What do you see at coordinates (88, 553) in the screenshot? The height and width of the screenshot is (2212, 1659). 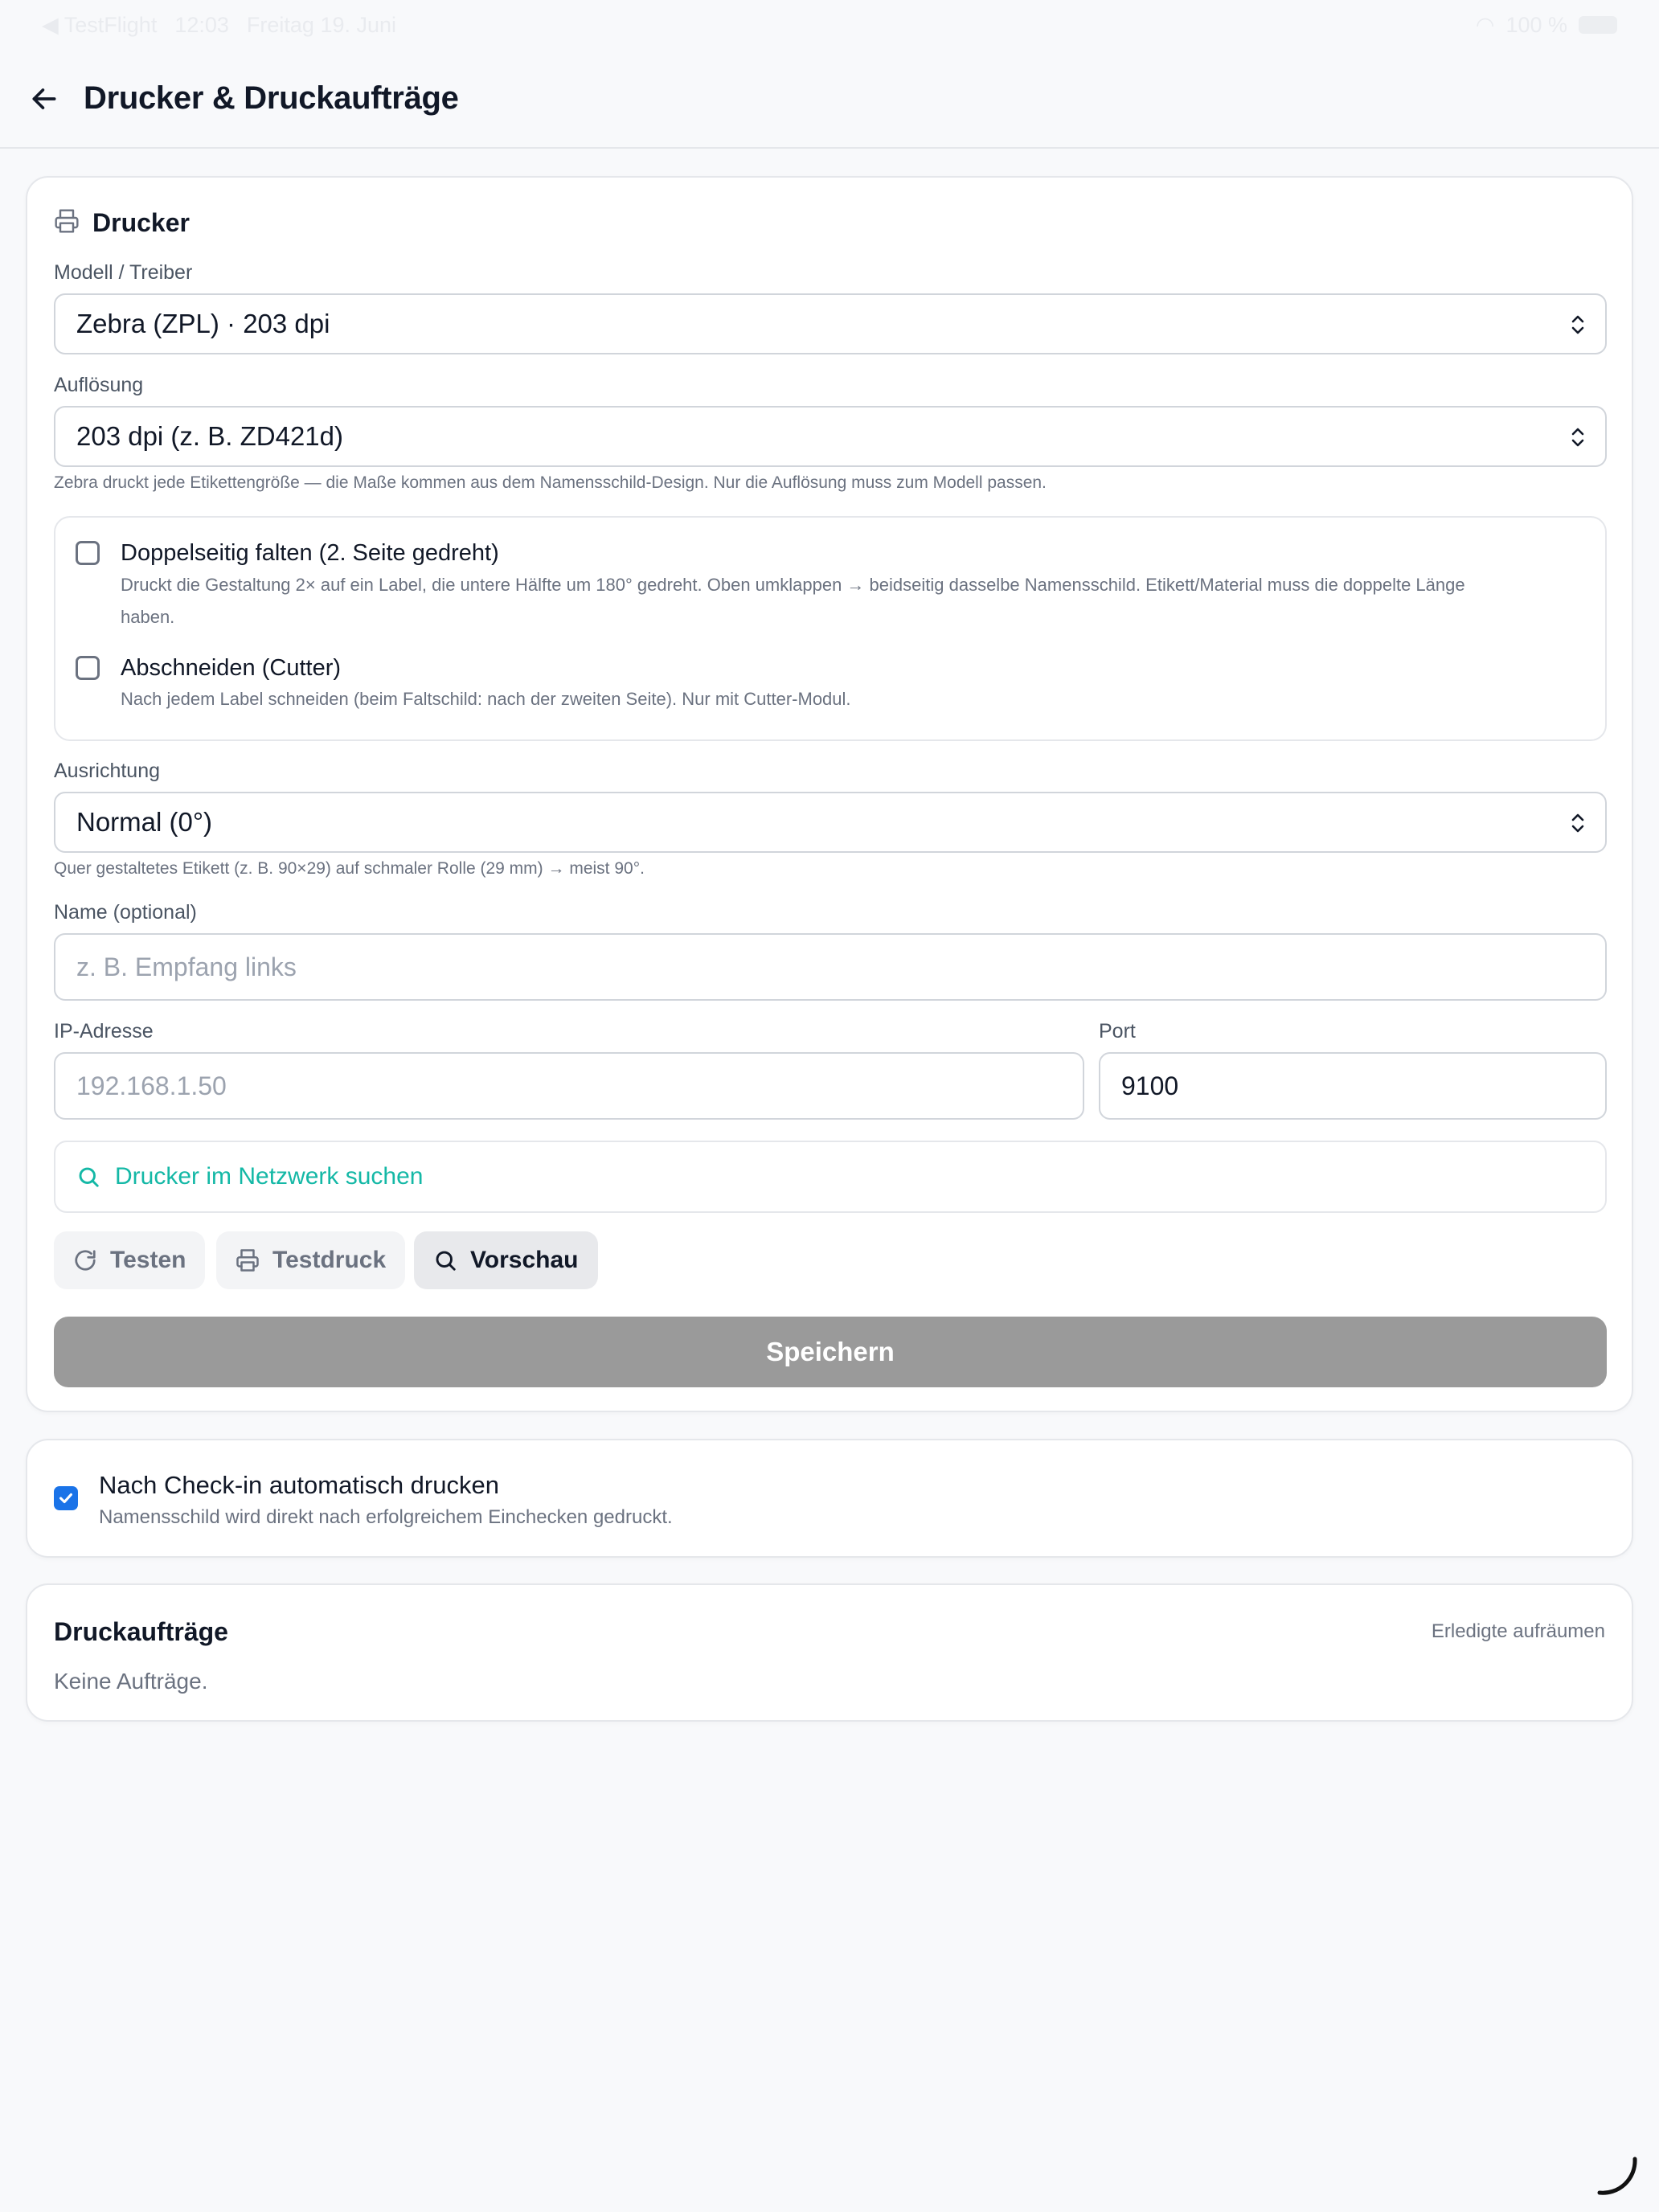 I see `fold-duplex-checkbox` at bounding box center [88, 553].